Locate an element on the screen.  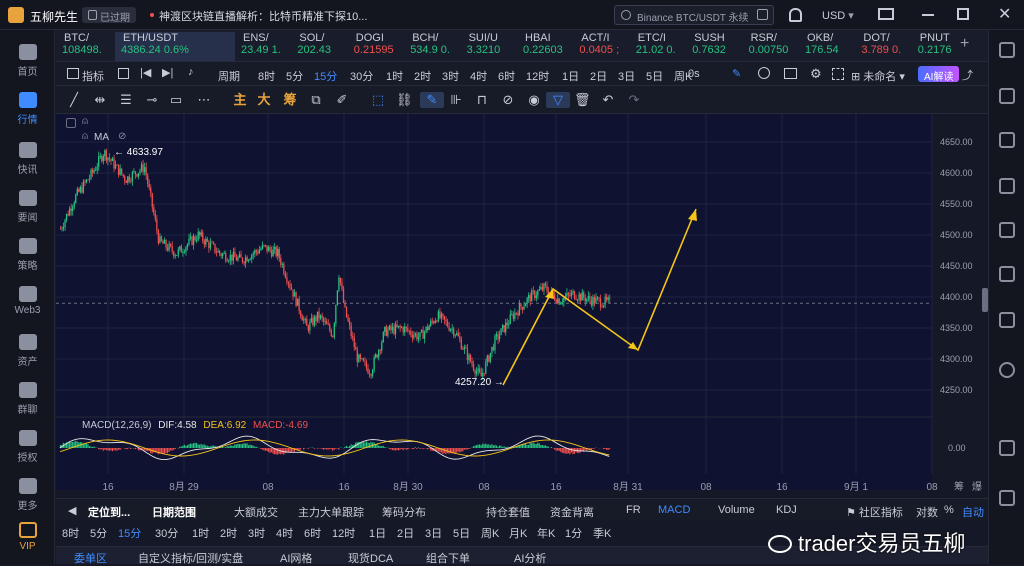
ai-button: AI解读 is located at coordinates (938, 74).